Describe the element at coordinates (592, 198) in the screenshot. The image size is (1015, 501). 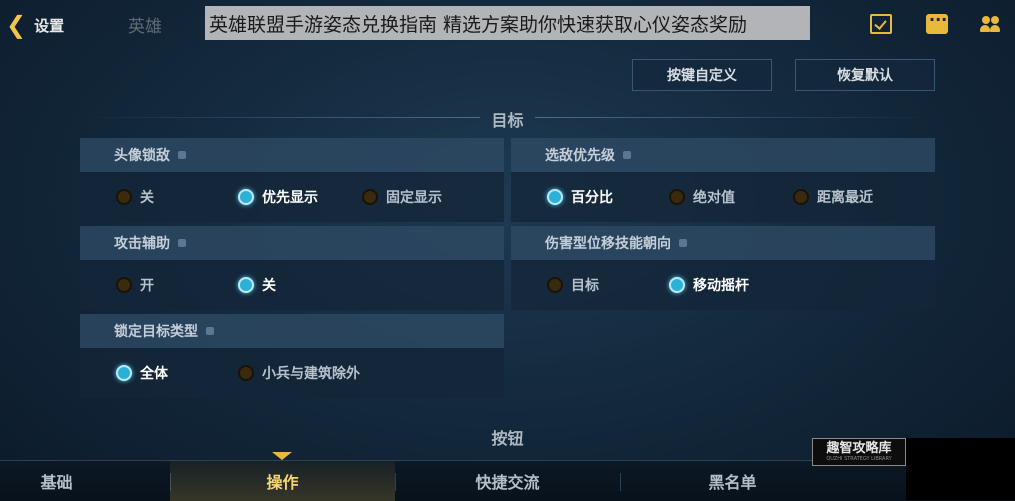
I see `option-label: 百分比` at that location.